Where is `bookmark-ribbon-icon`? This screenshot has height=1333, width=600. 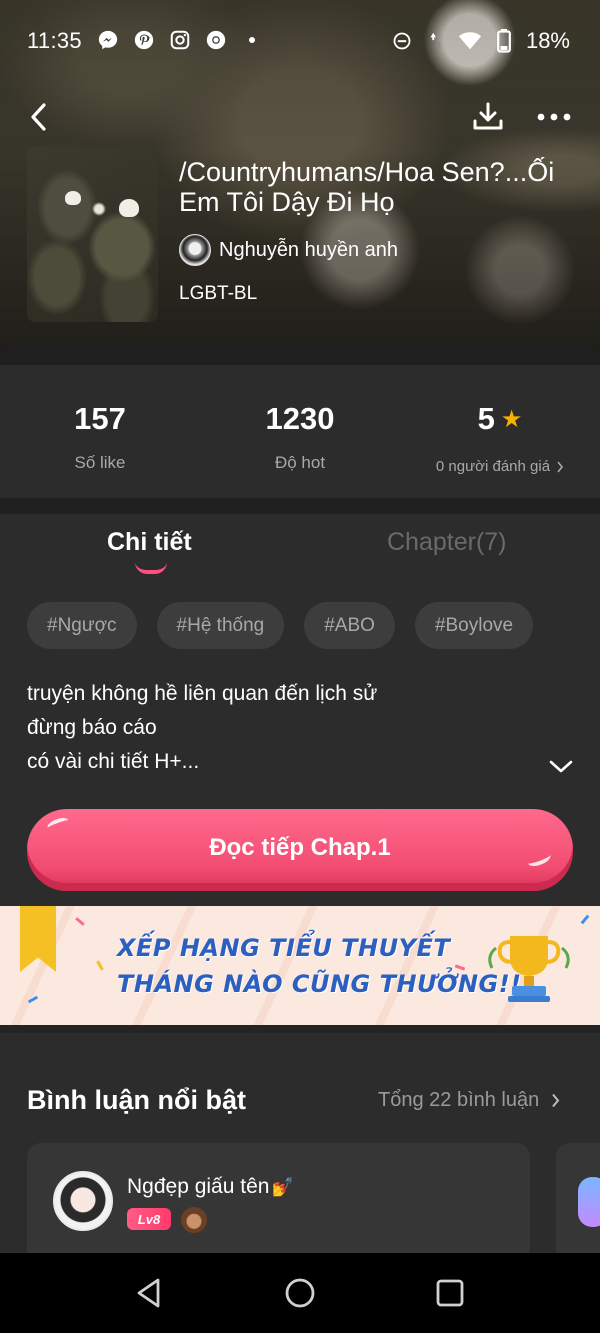
bookmark-ribbon-icon is located at coordinates (38, 939).